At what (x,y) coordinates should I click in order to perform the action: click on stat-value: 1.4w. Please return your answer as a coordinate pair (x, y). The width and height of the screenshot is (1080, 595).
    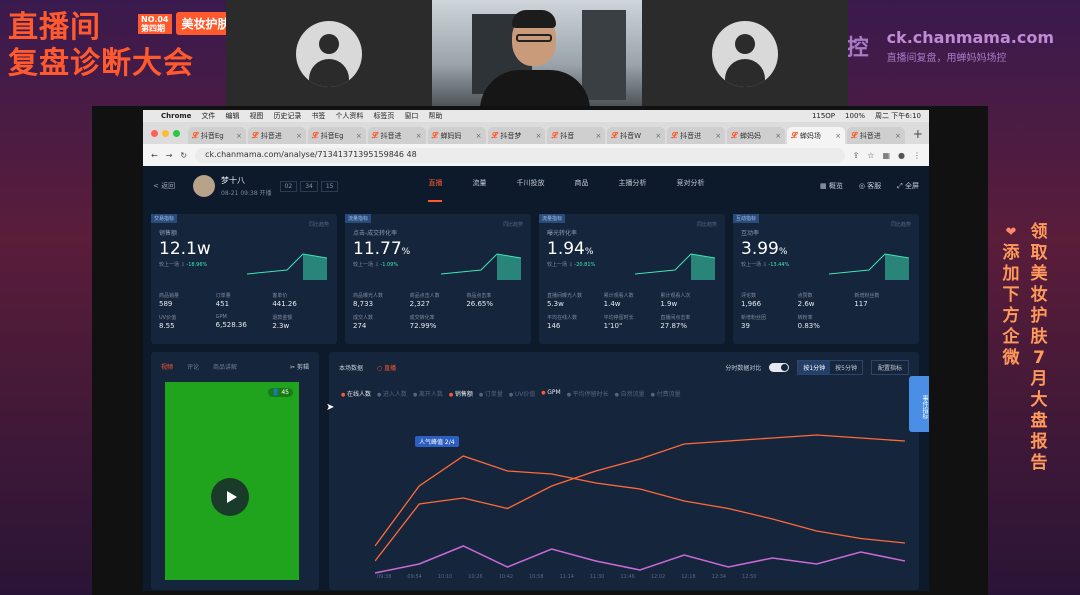
    Looking at the image, I should click on (612, 304).